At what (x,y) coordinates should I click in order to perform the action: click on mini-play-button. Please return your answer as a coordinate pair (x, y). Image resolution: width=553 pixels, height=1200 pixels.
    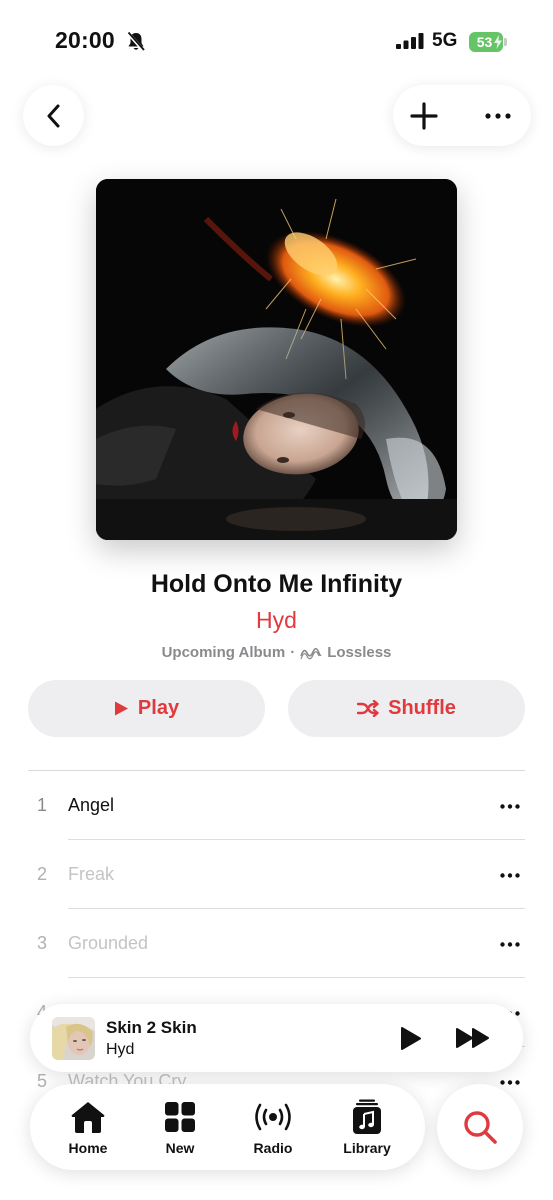
    Looking at the image, I should click on (411, 1038).